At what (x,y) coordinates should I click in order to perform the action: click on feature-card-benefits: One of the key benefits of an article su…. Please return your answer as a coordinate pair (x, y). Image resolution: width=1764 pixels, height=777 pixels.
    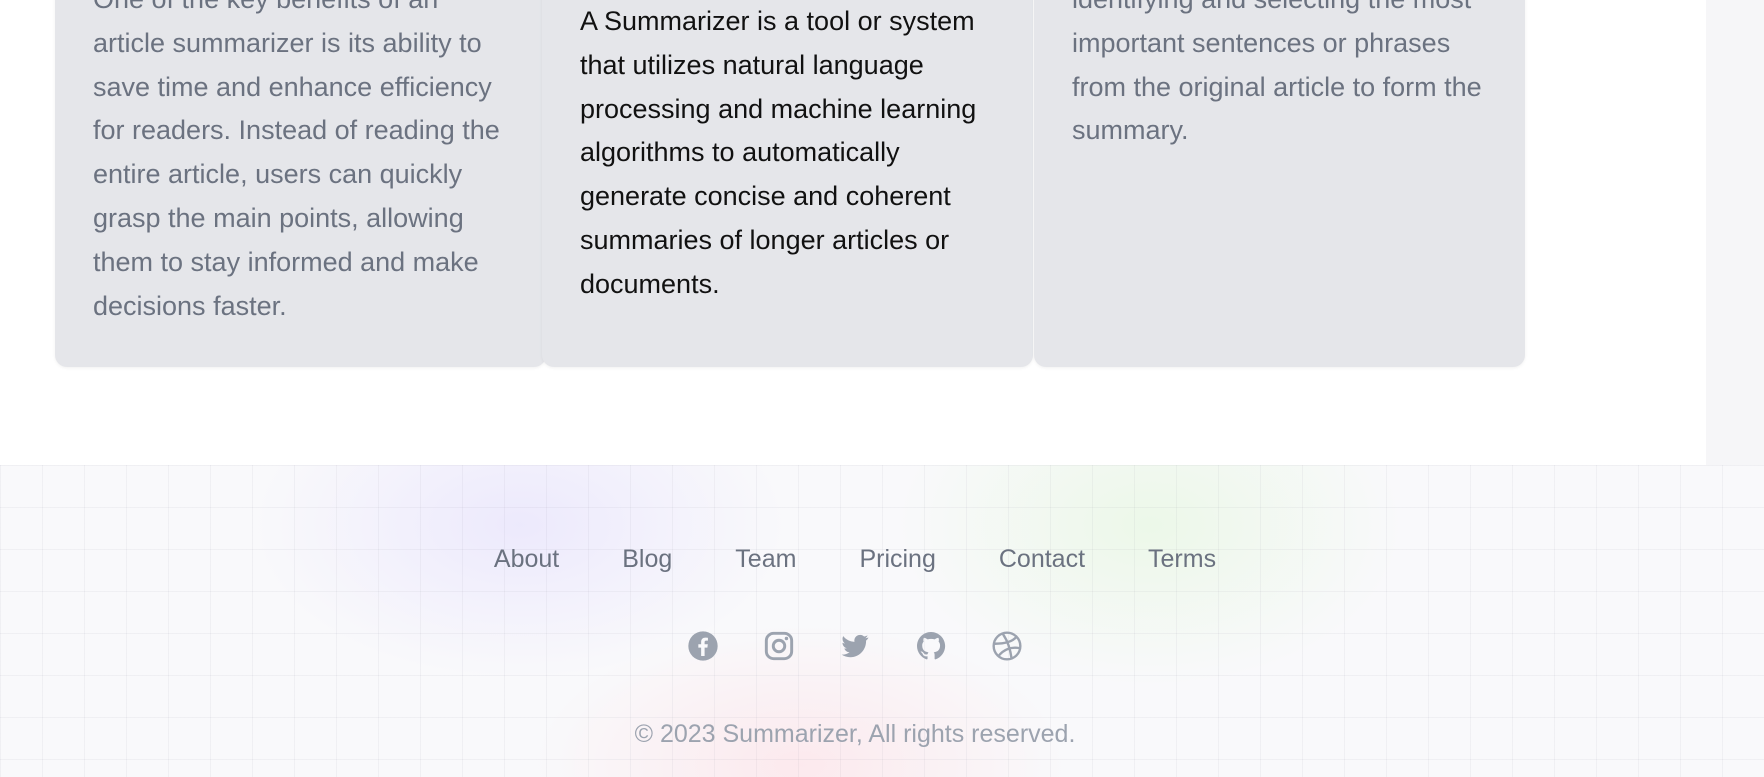
    Looking at the image, I should click on (300, 183).